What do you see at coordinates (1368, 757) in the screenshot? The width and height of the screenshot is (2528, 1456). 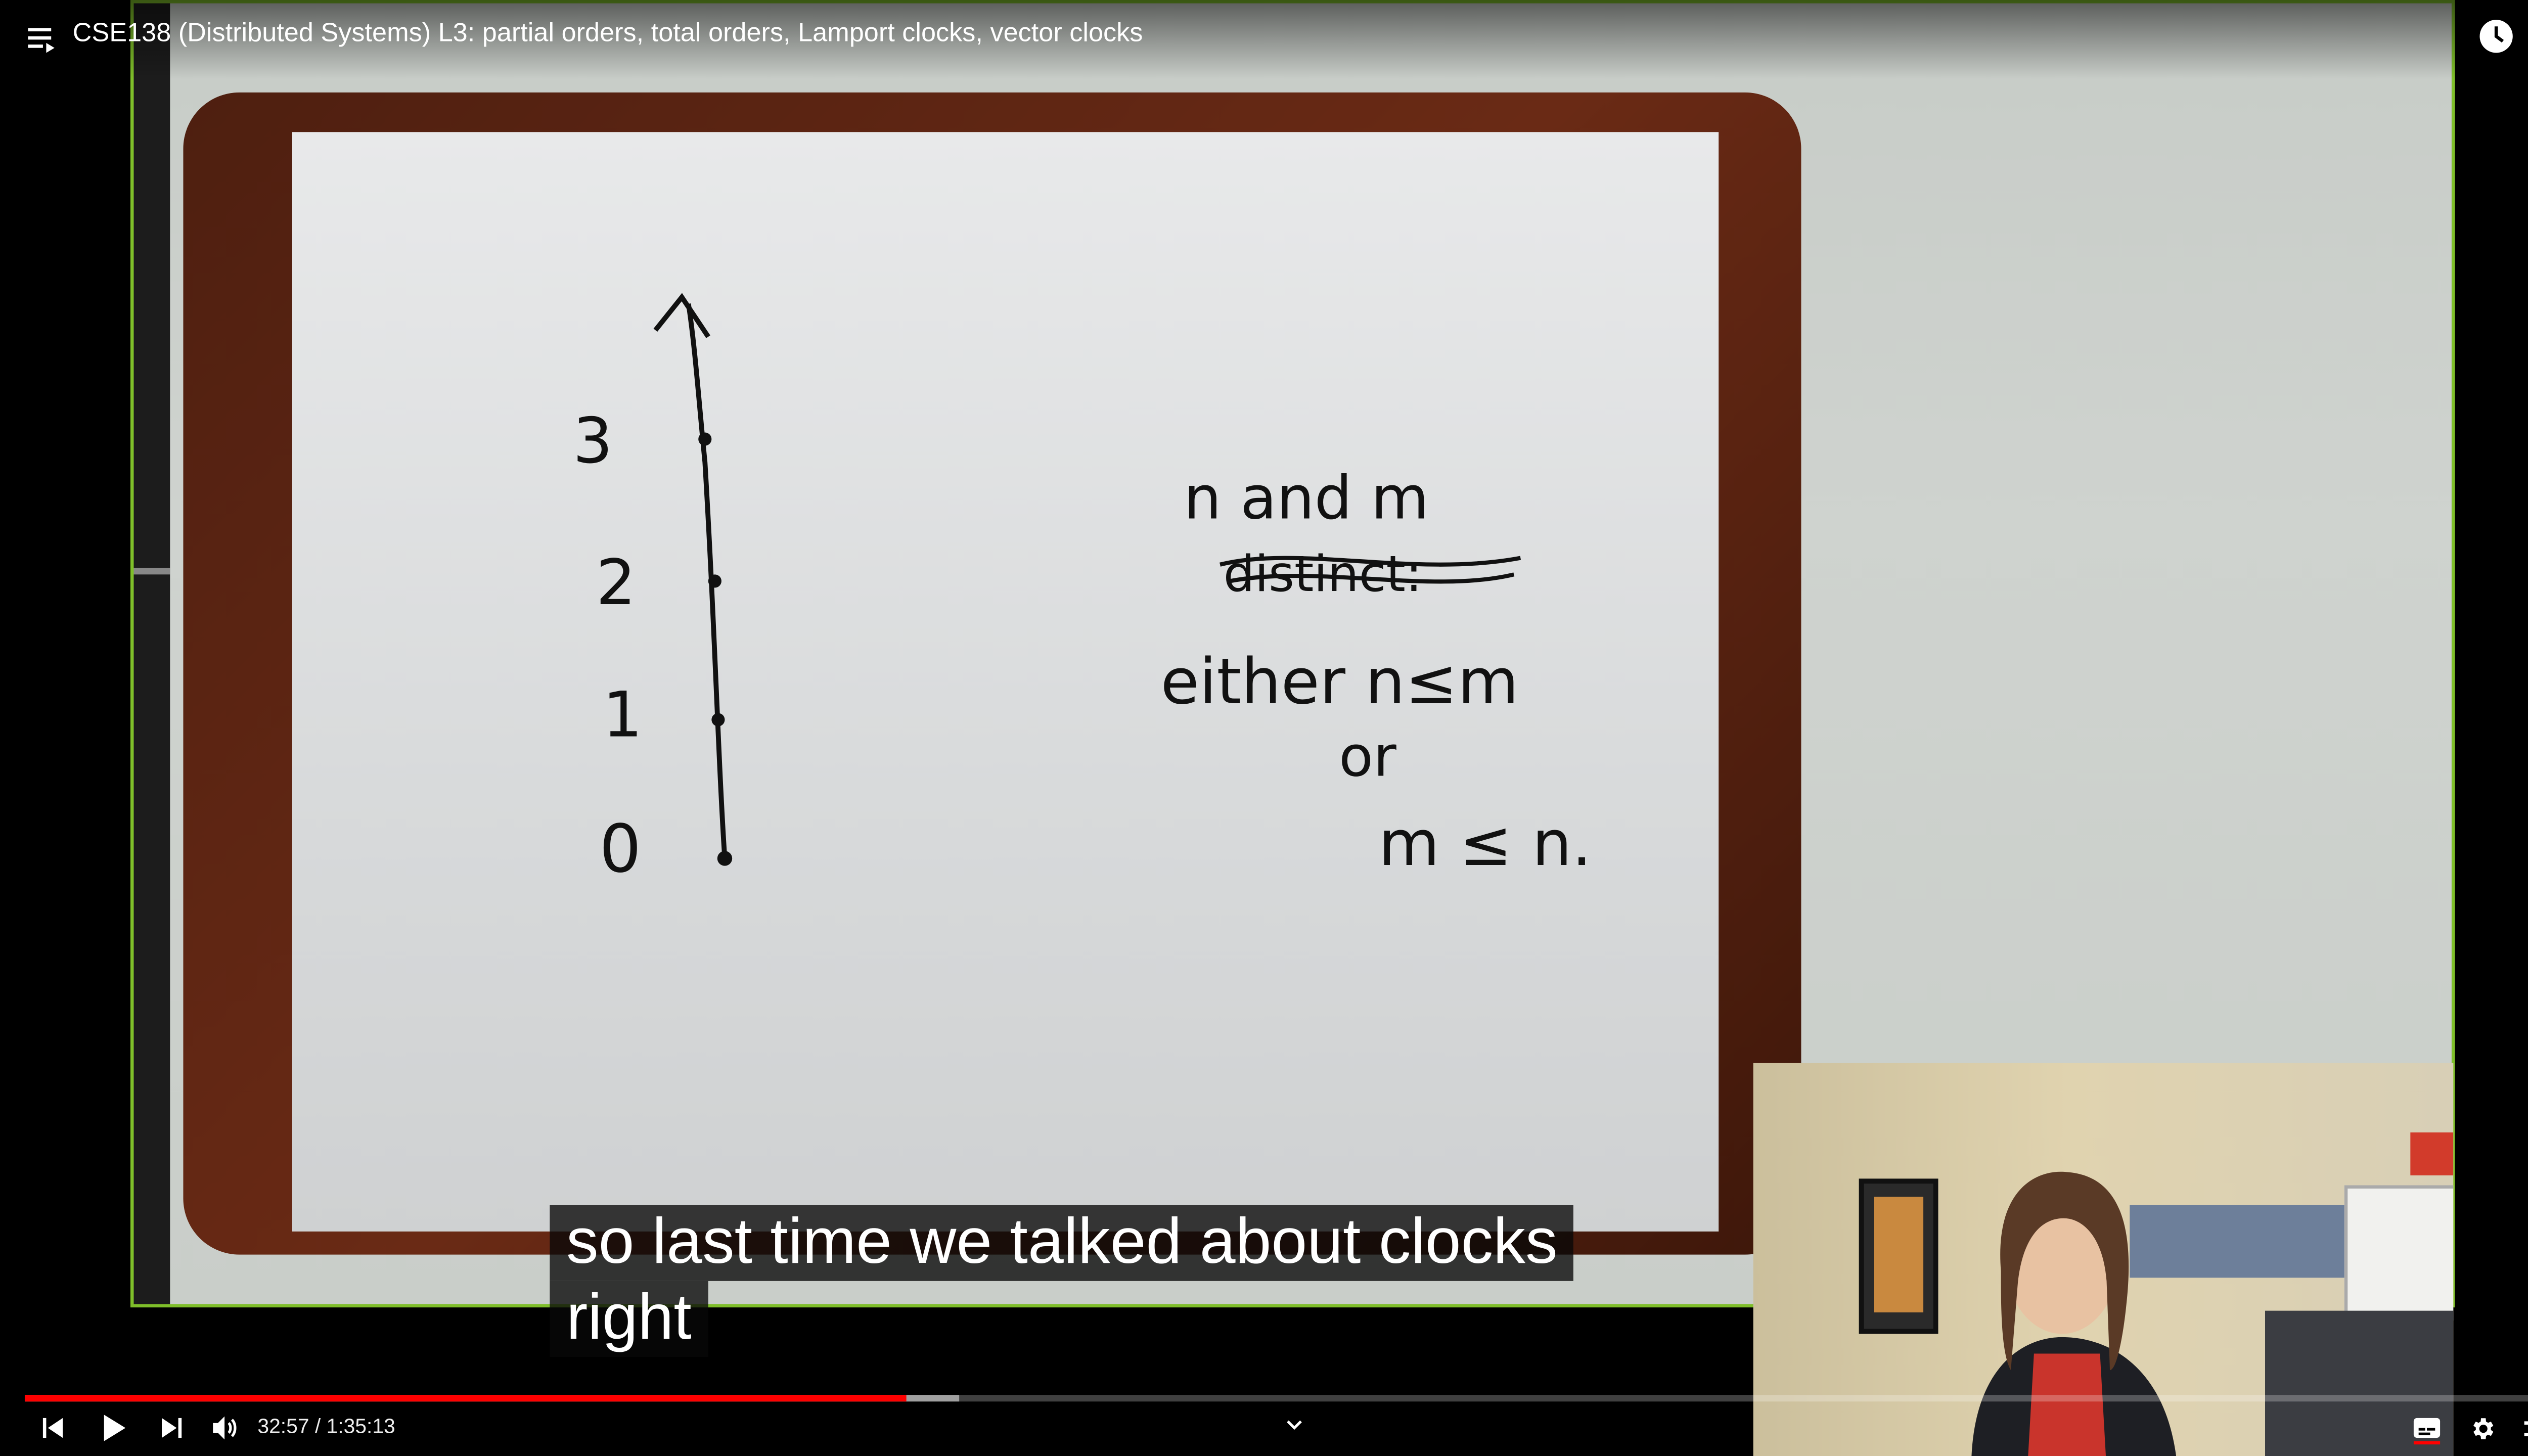 I see `board-text-or: or` at bounding box center [1368, 757].